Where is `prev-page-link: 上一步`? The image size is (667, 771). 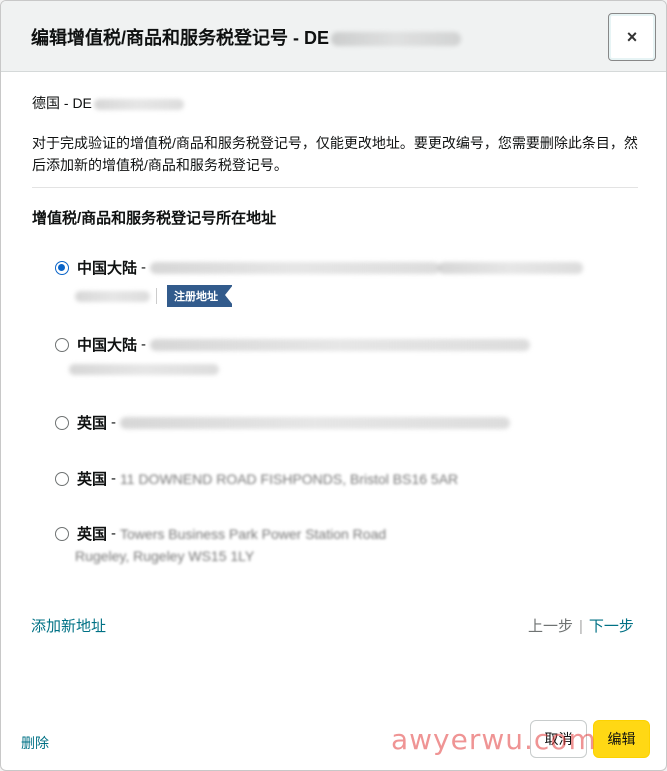
prev-page-link: 上一步 is located at coordinates (550, 626).